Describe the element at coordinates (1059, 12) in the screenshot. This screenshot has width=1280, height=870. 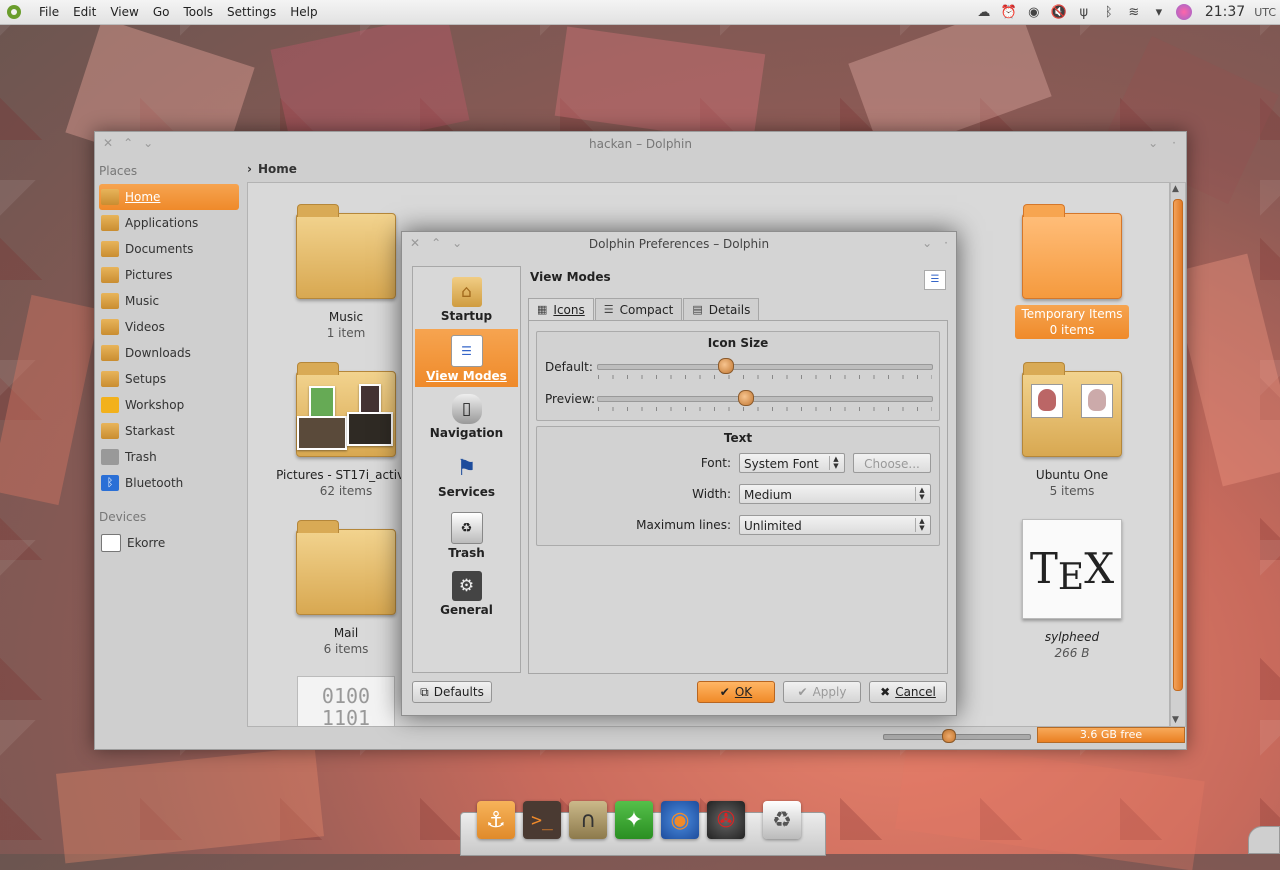
I see `volume-muted-icon: 🔇` at that location.